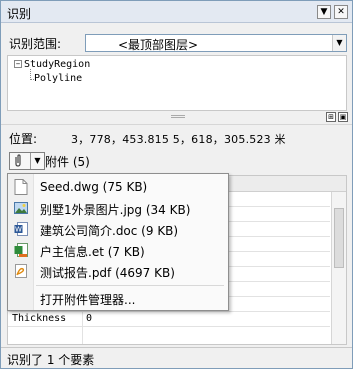 This screenshot has height=369, width=353. I want to click on tree-node-root: − StudyRegion, so click(52, 64).